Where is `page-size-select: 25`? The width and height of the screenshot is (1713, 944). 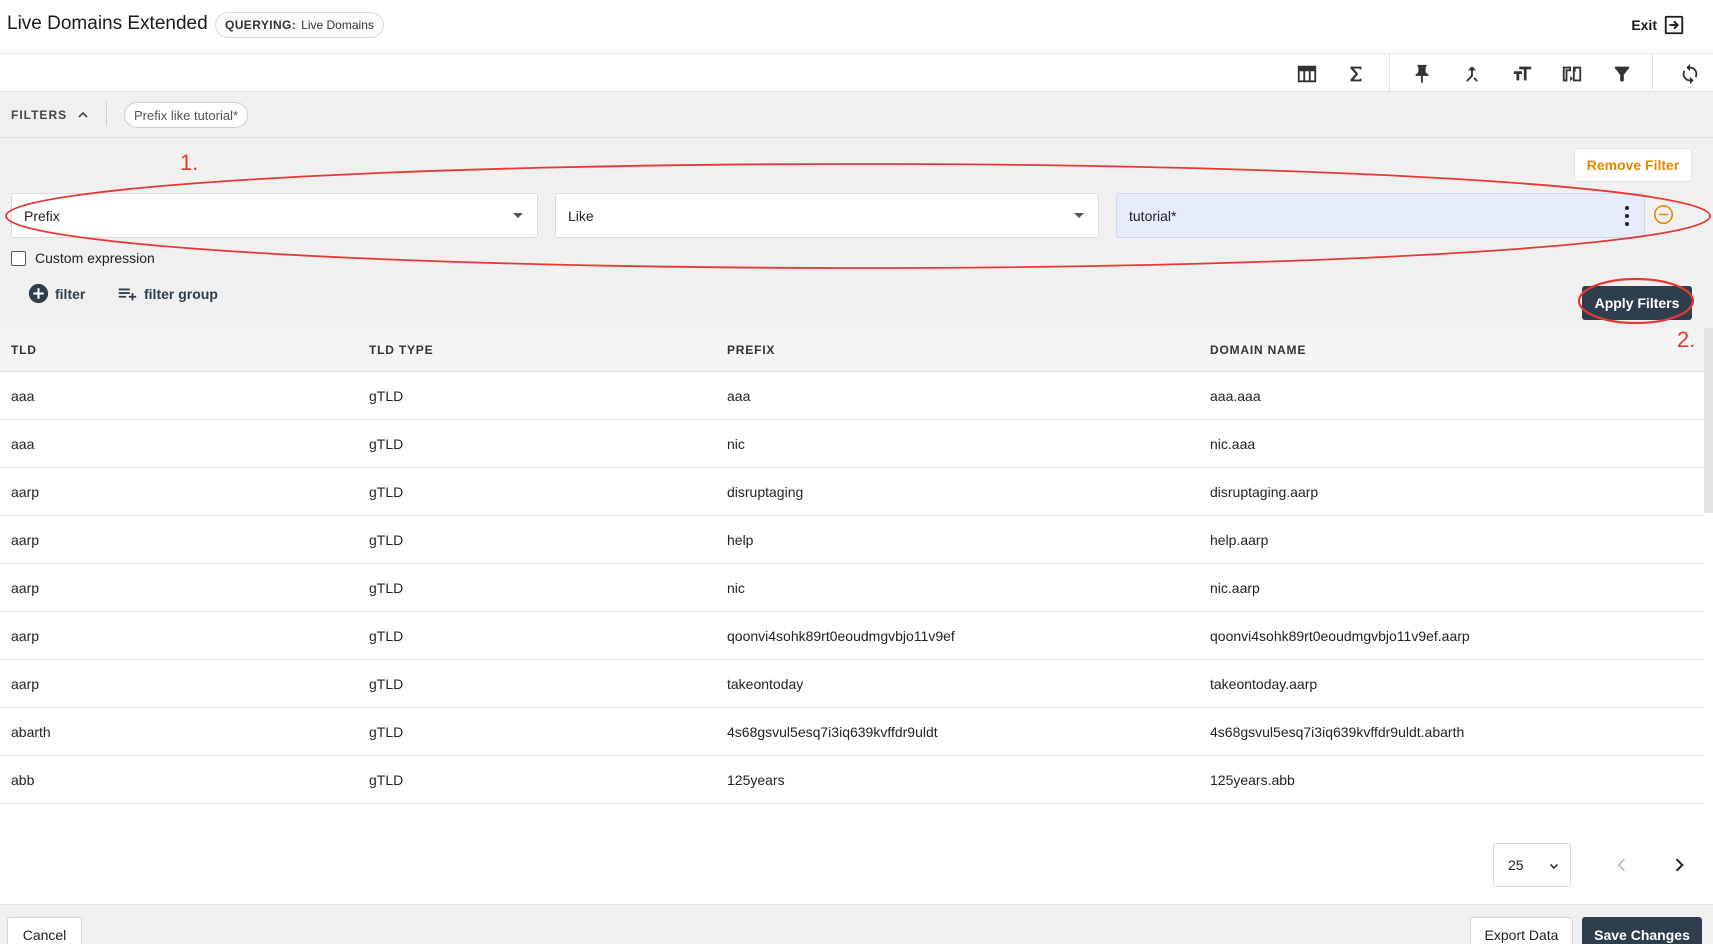
page-size-select: 25 is located at coordinates (1532, 865).